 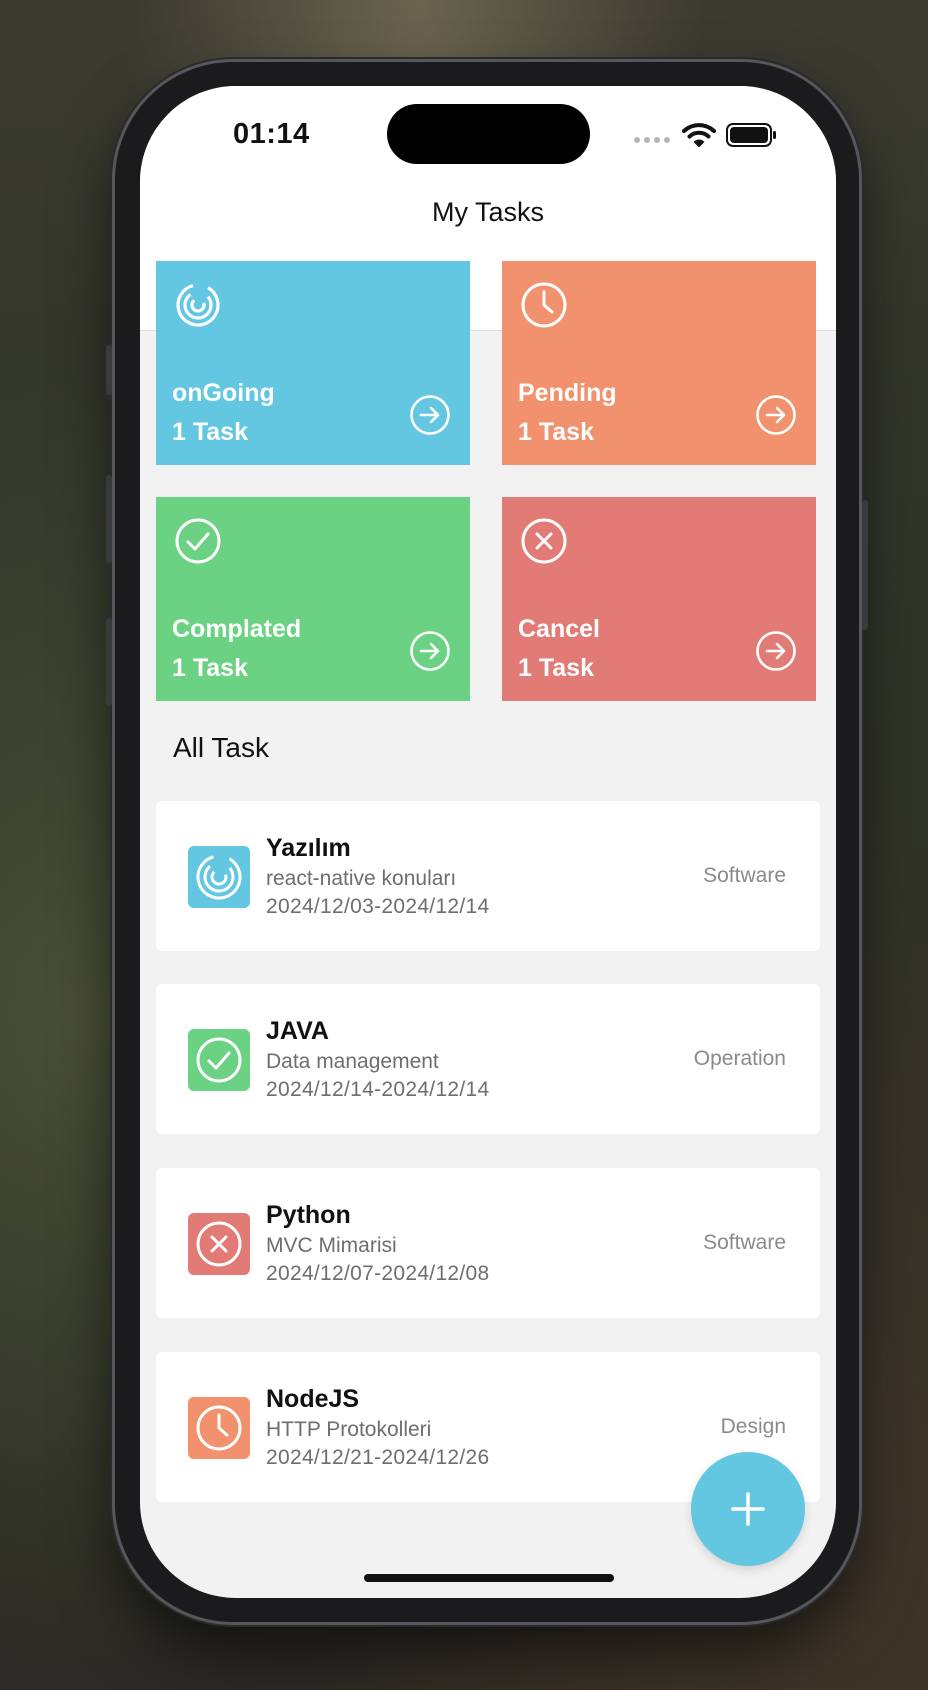 What do you see at coordinates (378, 1457) in the screenshot?
I see `task-dates: 2024/12/21-2024/12/26` at bounding box center [378, 1457].